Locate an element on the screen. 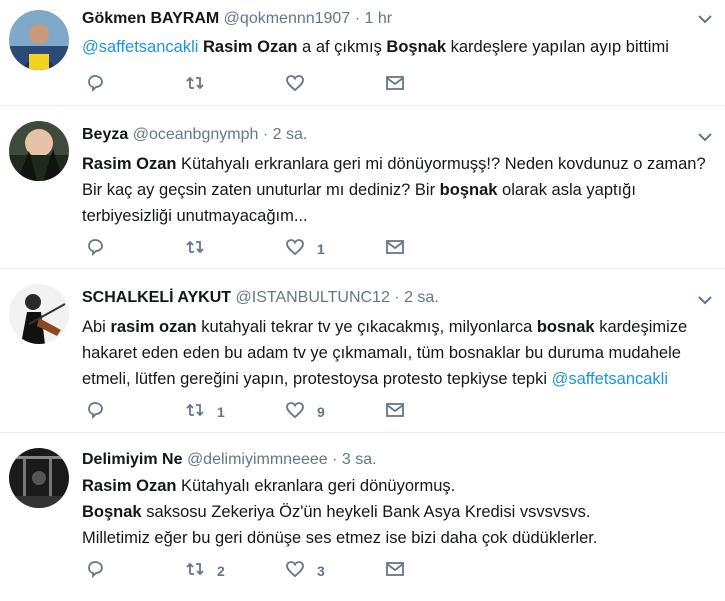  retweet-button: 1 is located at coordinates (235, 412).